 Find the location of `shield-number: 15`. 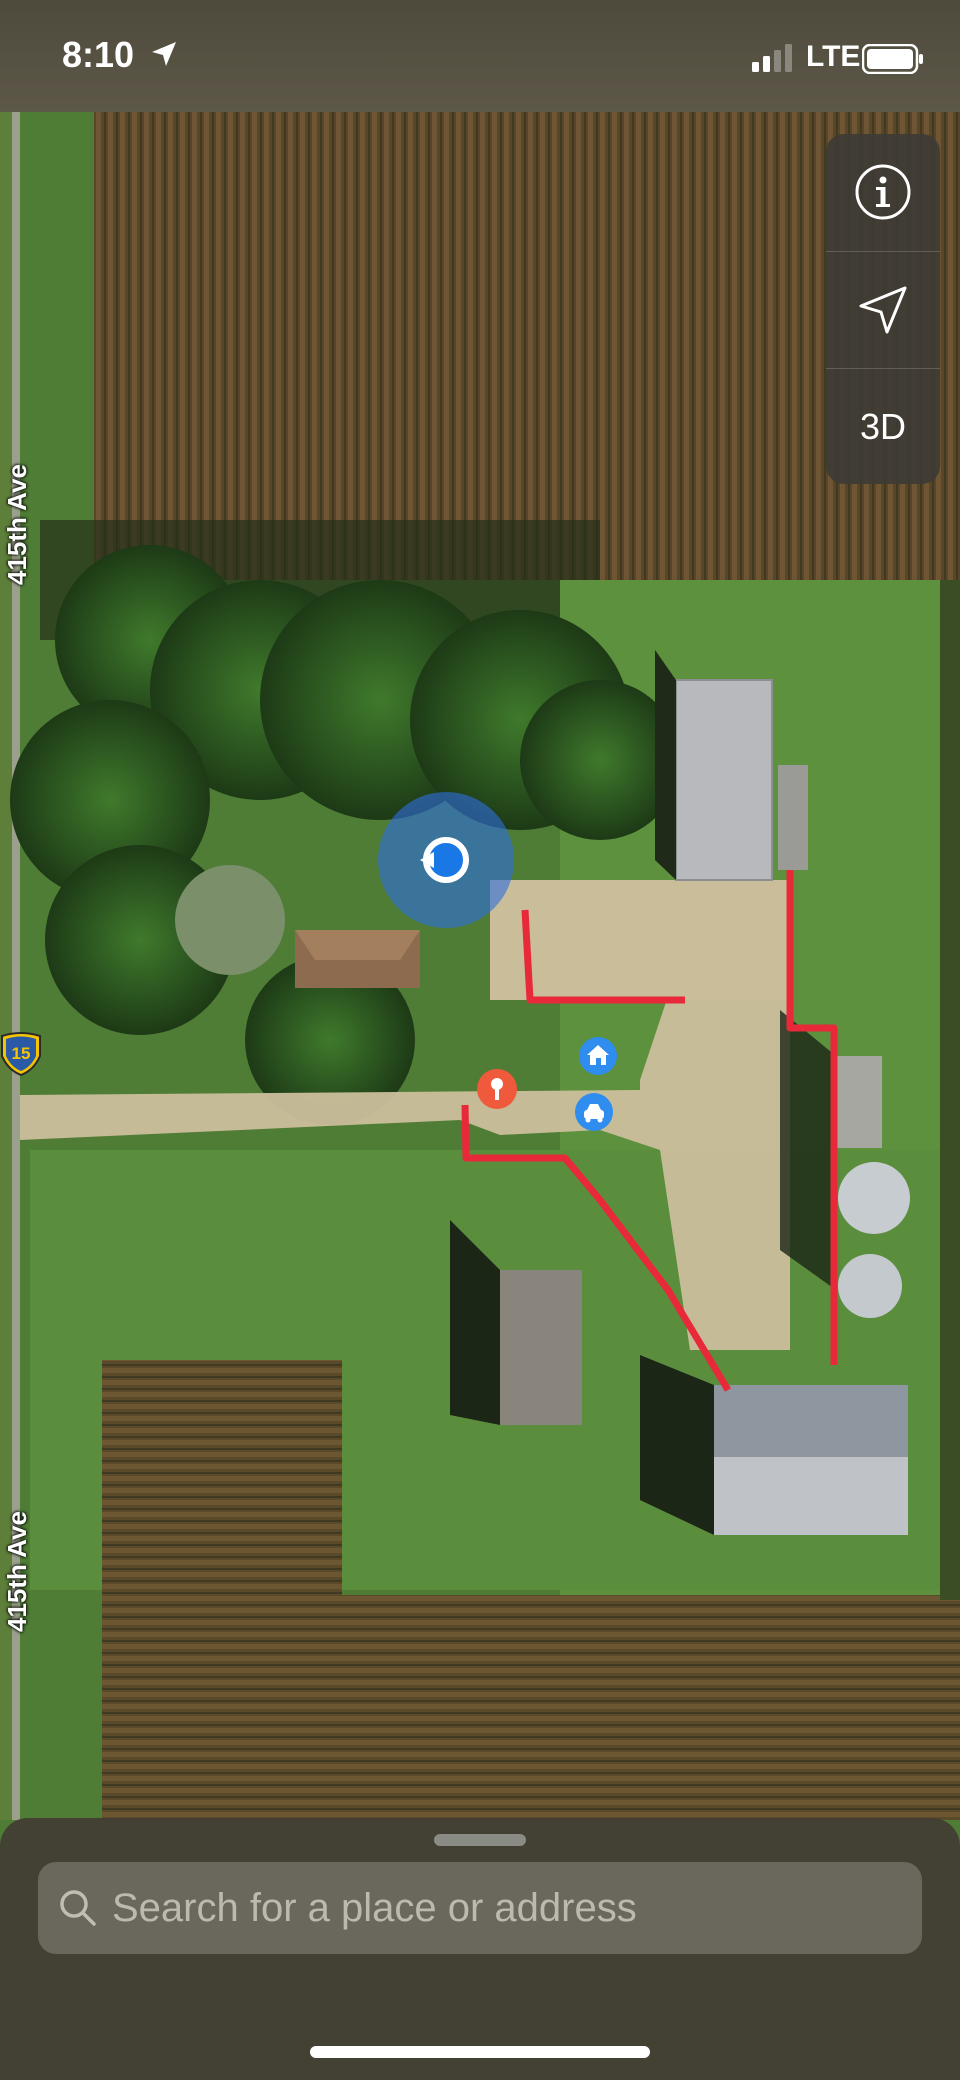

shield-number: 15 is located at coordinates (21, 1053).